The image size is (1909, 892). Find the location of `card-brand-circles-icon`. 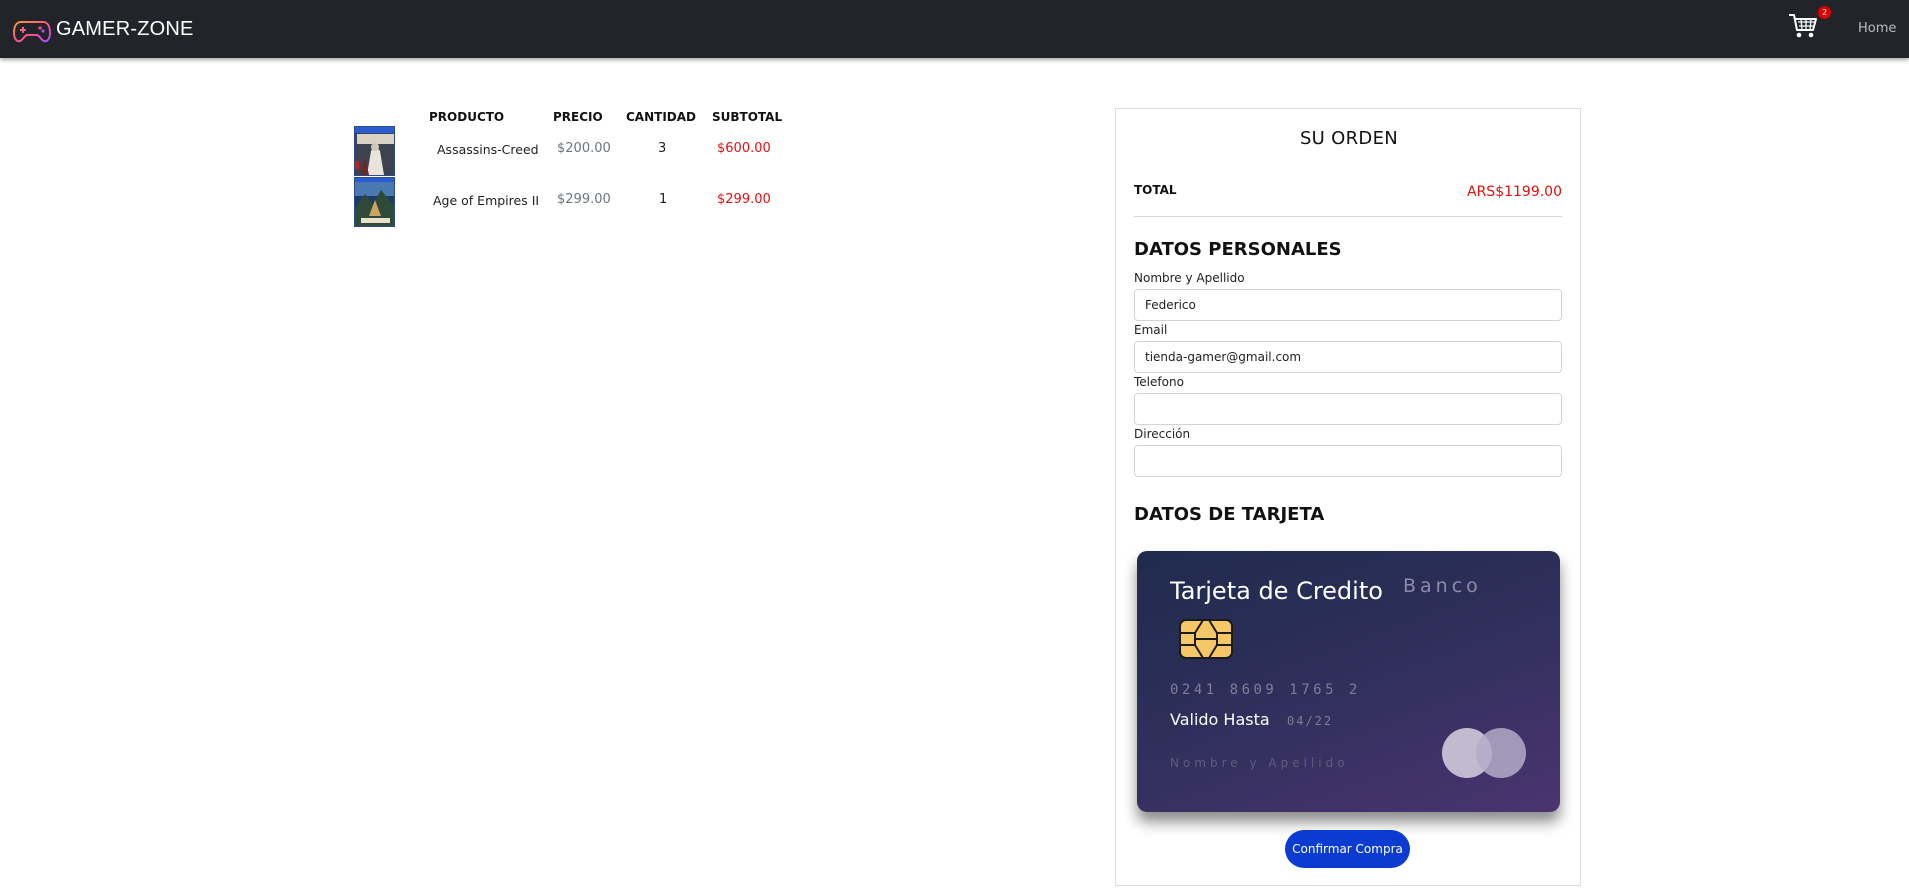

card-brand-circles-icon is located at coordinates (1484, 753).